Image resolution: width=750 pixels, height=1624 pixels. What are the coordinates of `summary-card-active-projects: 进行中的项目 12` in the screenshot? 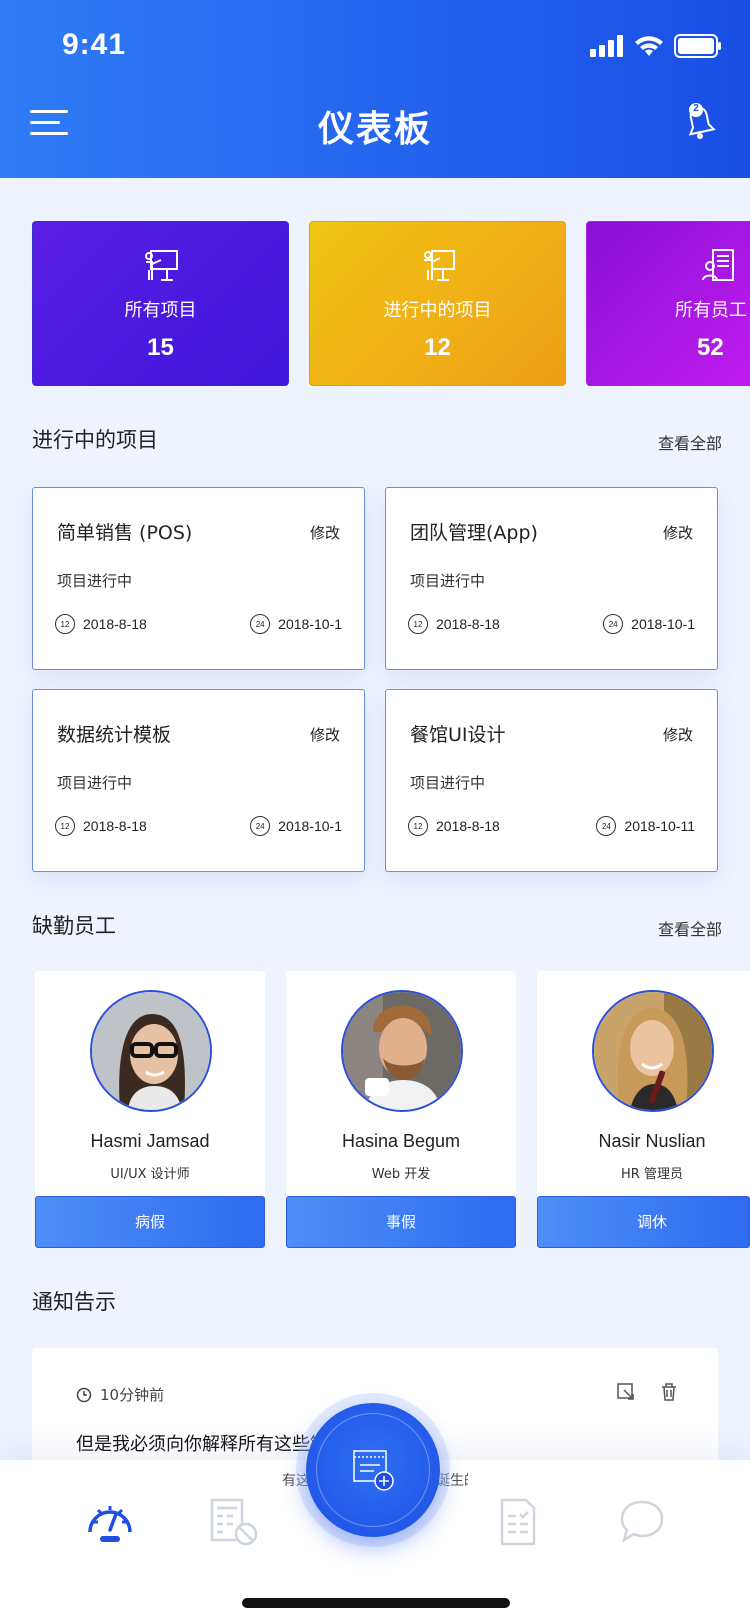 It's located at (437, 303).